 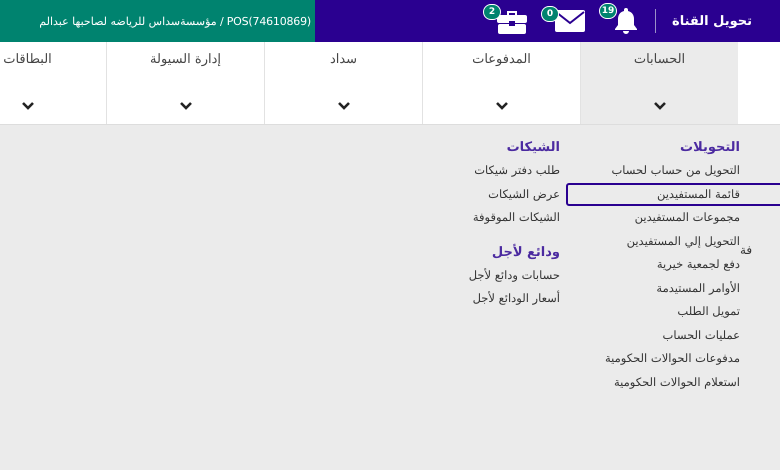 What do you see at coordinates (570, 21) in the screenshot?
I see `envelope-icon` at bounding box center [570, 21].